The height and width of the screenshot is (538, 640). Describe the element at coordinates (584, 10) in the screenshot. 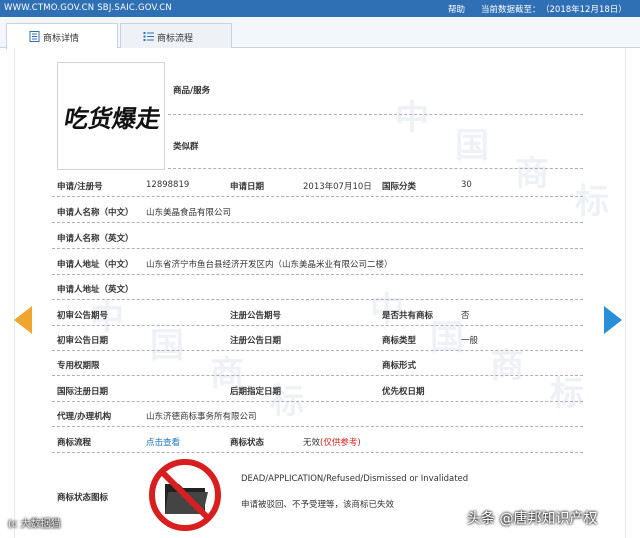

I see `data-as-of-date: （2018年12月18日）` at that location.